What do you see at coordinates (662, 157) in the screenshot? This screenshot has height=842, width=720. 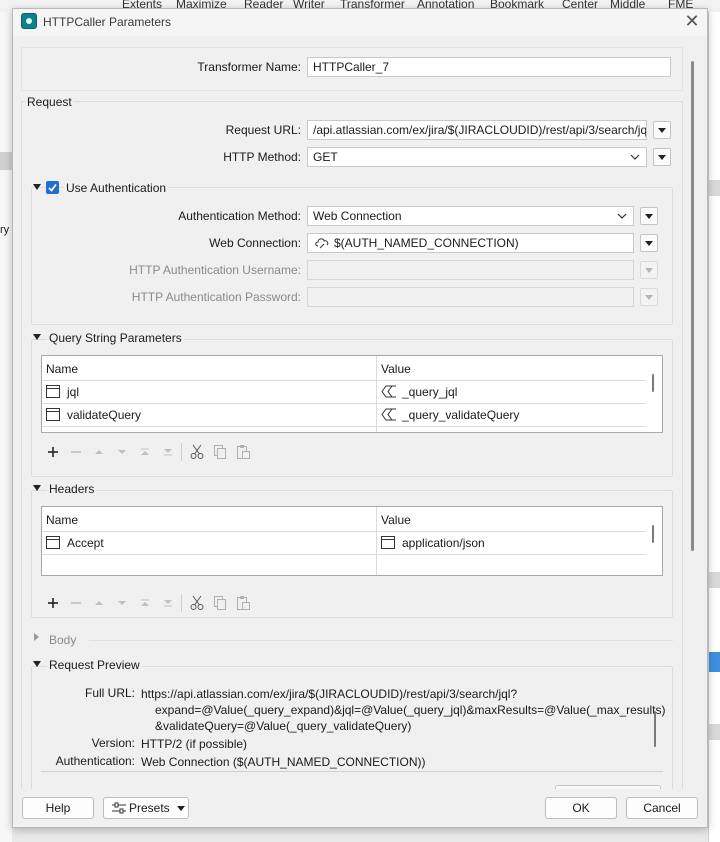 I see `http-method-menu-button` at bounding box center [662, 157].